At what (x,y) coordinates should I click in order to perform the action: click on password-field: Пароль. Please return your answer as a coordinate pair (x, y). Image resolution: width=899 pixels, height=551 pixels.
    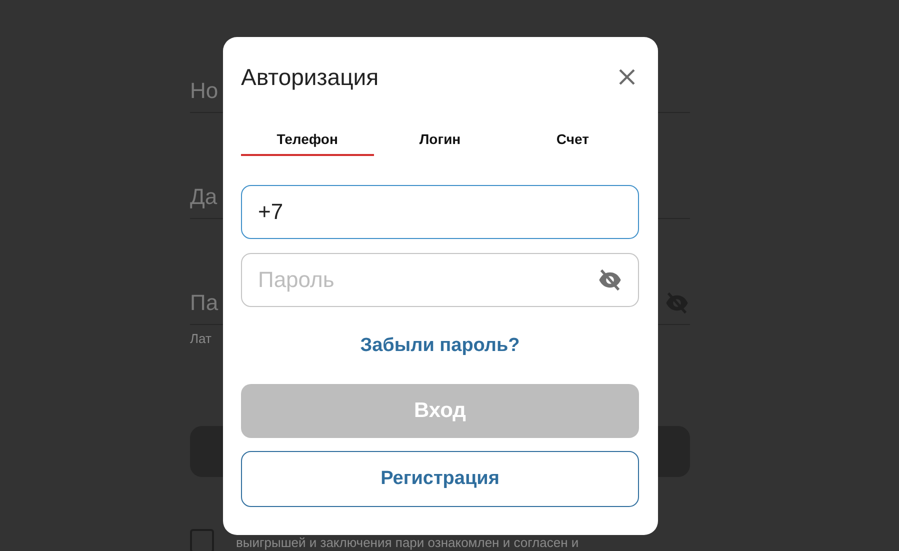
    Looking at the image, I should click on (440, 280).